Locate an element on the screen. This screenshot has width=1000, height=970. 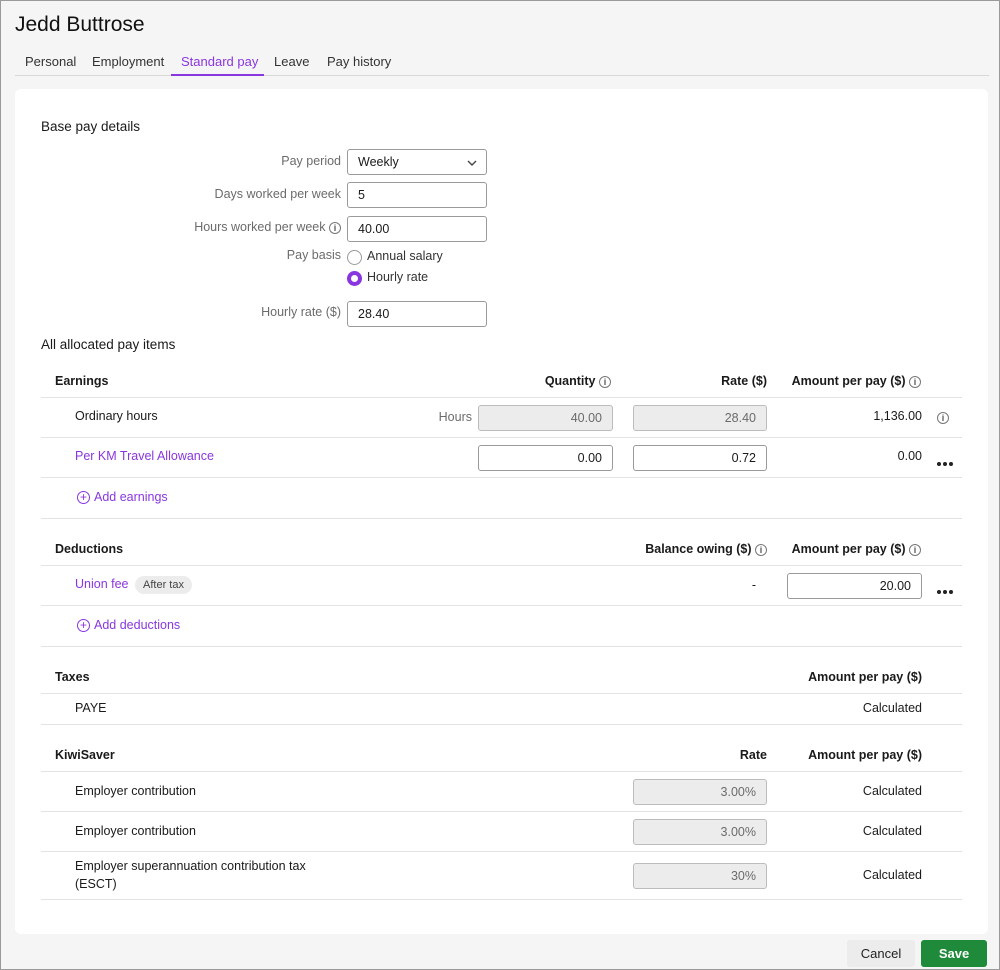
ordinary-hours-quantity: 40.00 is located at coordinates (545, 418).